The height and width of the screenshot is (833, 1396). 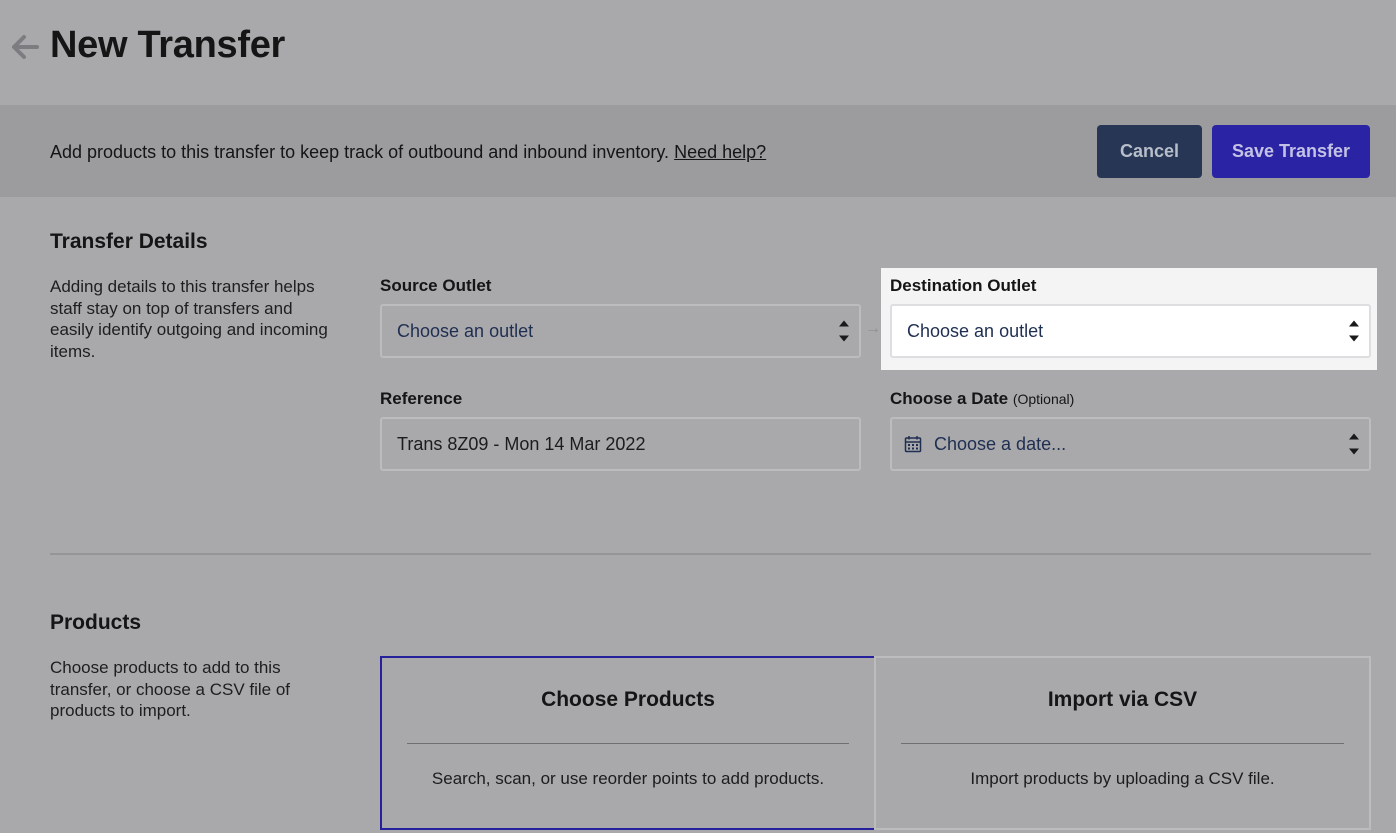 I want to click on import-csv-description: Import products by uploading a CSV file., so click(x=1122, y=778).